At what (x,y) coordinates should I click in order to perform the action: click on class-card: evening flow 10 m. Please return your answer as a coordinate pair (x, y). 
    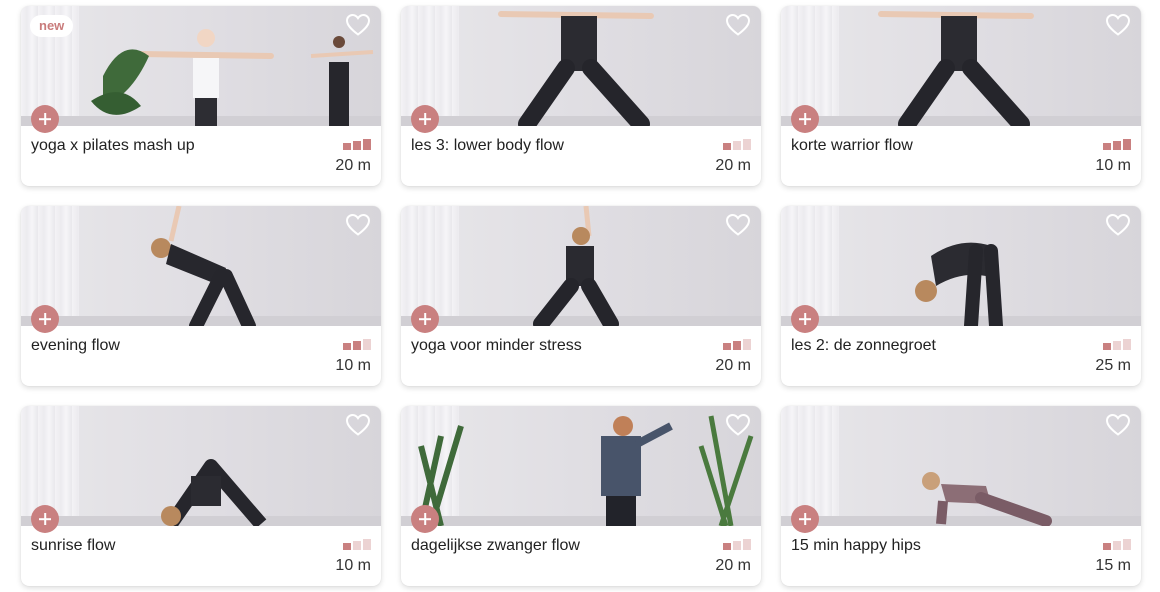
    Looking at the image, I should click on (201, 296).